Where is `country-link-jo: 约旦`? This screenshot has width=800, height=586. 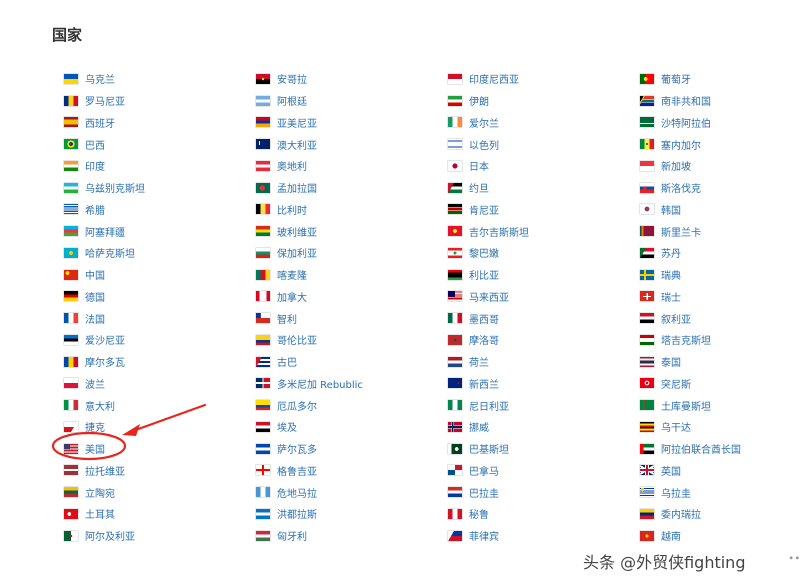 country-link-jo: 约旦 is located at coordinates (544, 188).